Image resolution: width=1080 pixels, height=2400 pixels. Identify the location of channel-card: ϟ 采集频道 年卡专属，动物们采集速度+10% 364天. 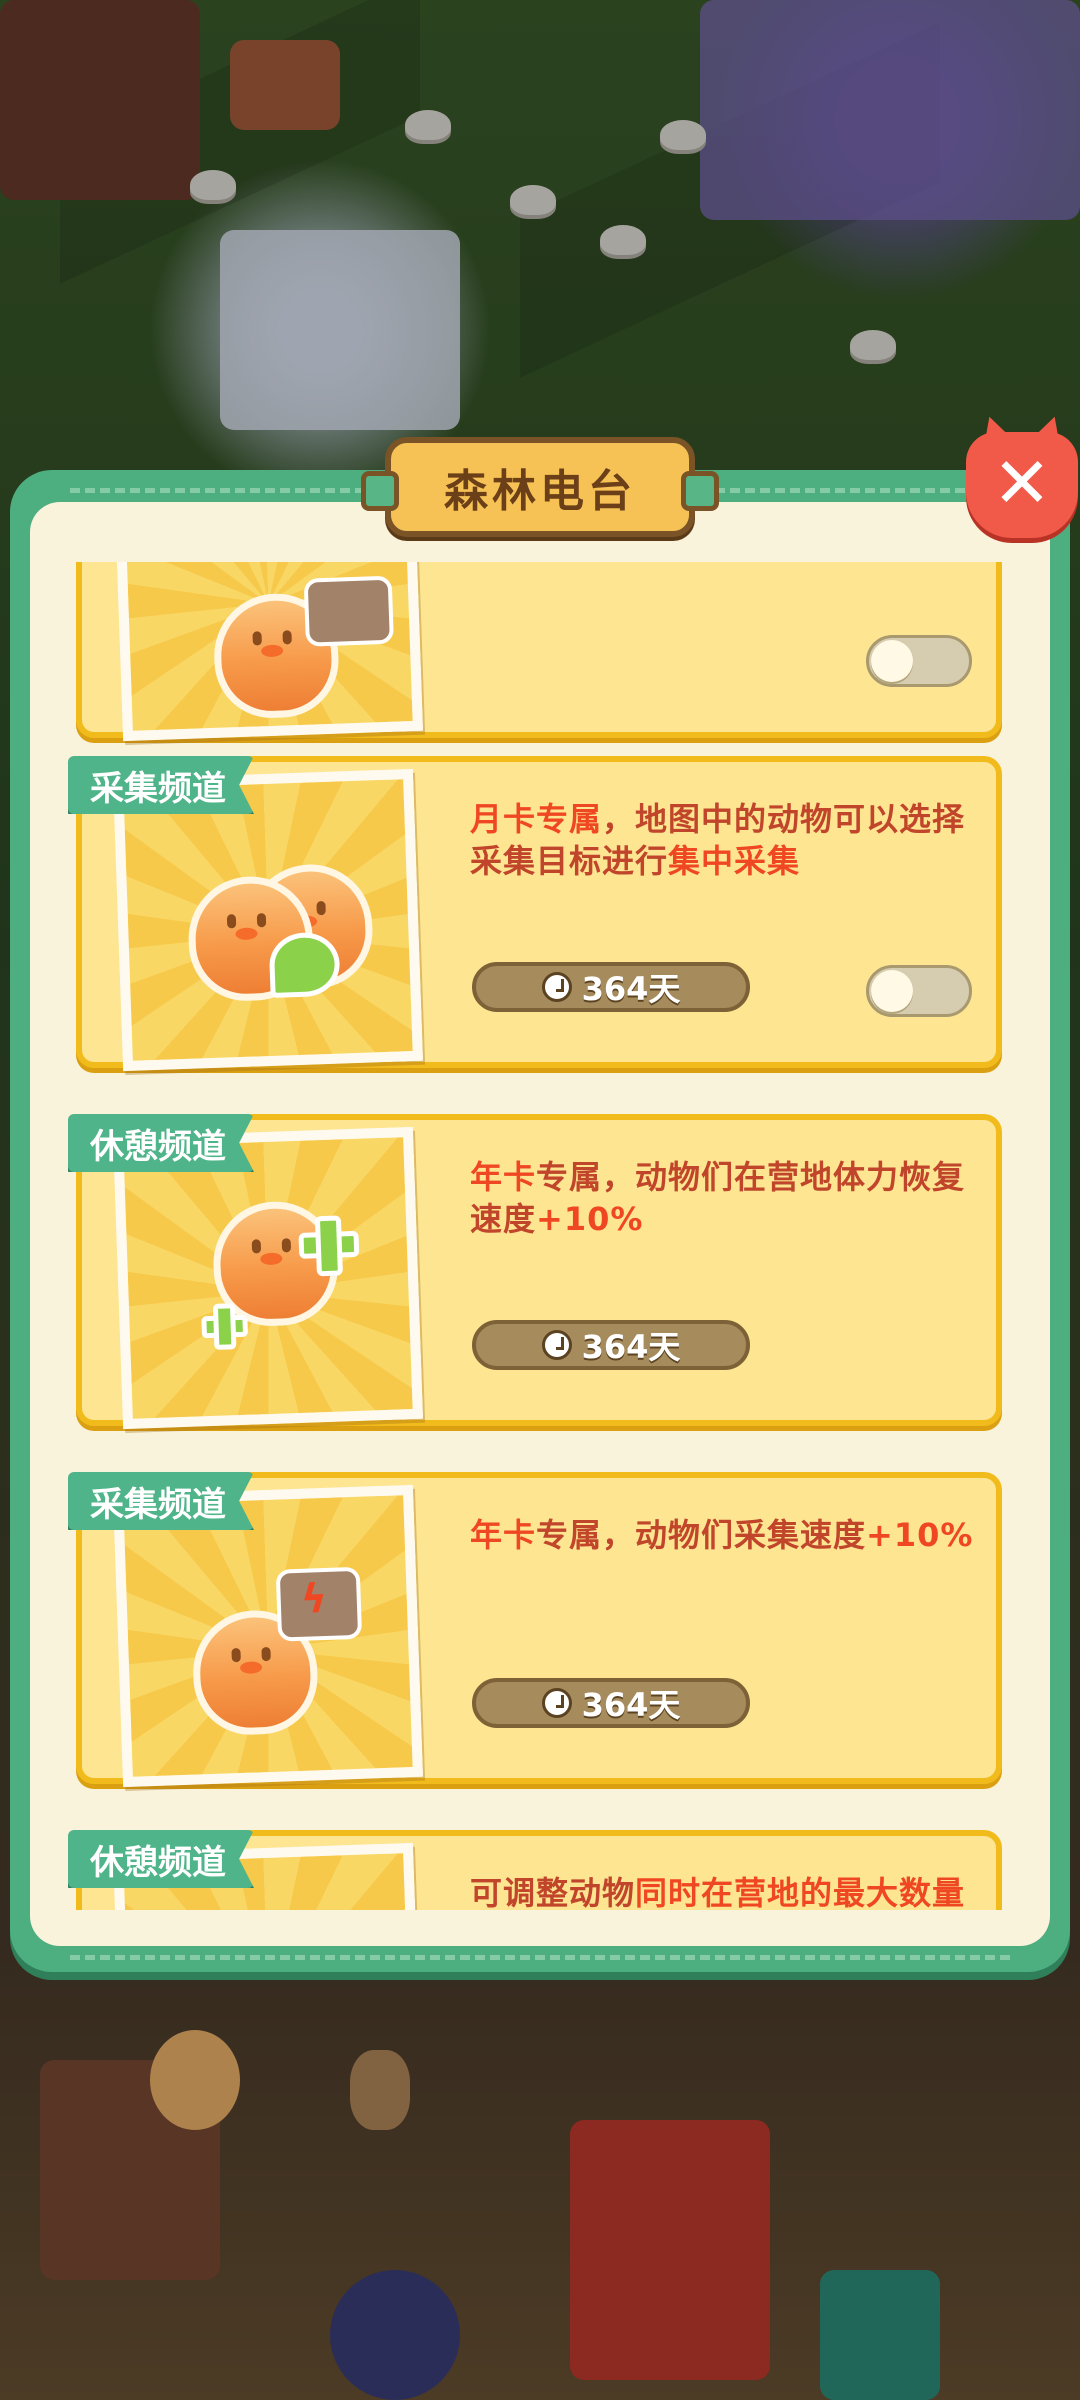
(535, 1630).